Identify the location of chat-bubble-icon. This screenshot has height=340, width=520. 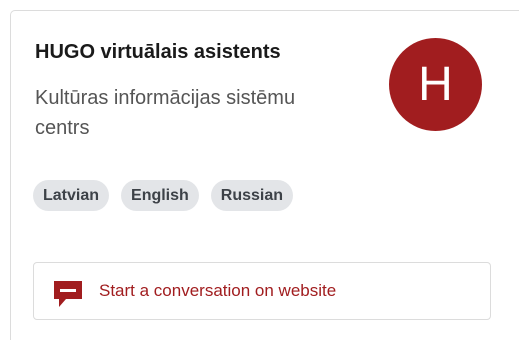
(68, 294).